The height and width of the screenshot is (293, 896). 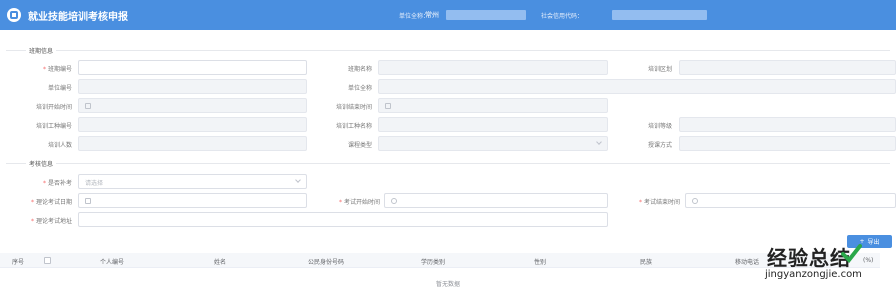 I want to click on watermark-text: 经验总结, so click(x=809, y=258).